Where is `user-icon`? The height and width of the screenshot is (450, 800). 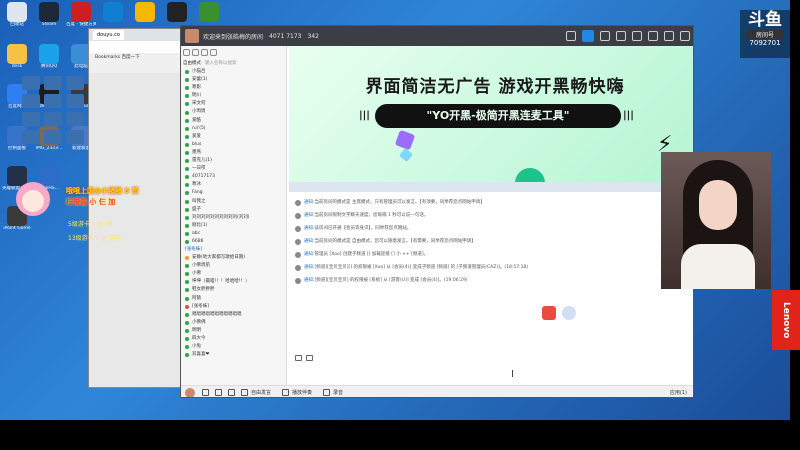
user-icon is located at coordinates (186, 52).